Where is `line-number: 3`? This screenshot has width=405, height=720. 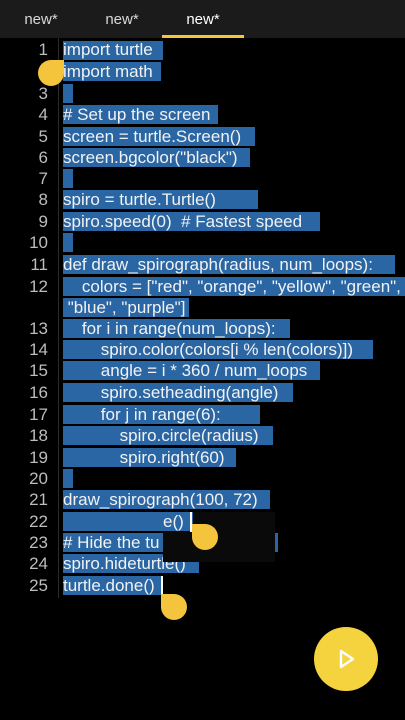
line-number: 3 is located at coordinates (43, 93).